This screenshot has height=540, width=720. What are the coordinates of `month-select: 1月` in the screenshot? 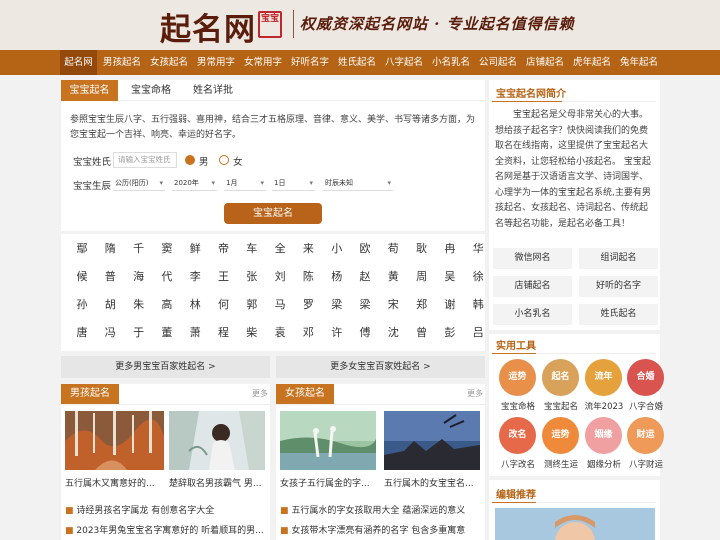 It's located at (245, 183).